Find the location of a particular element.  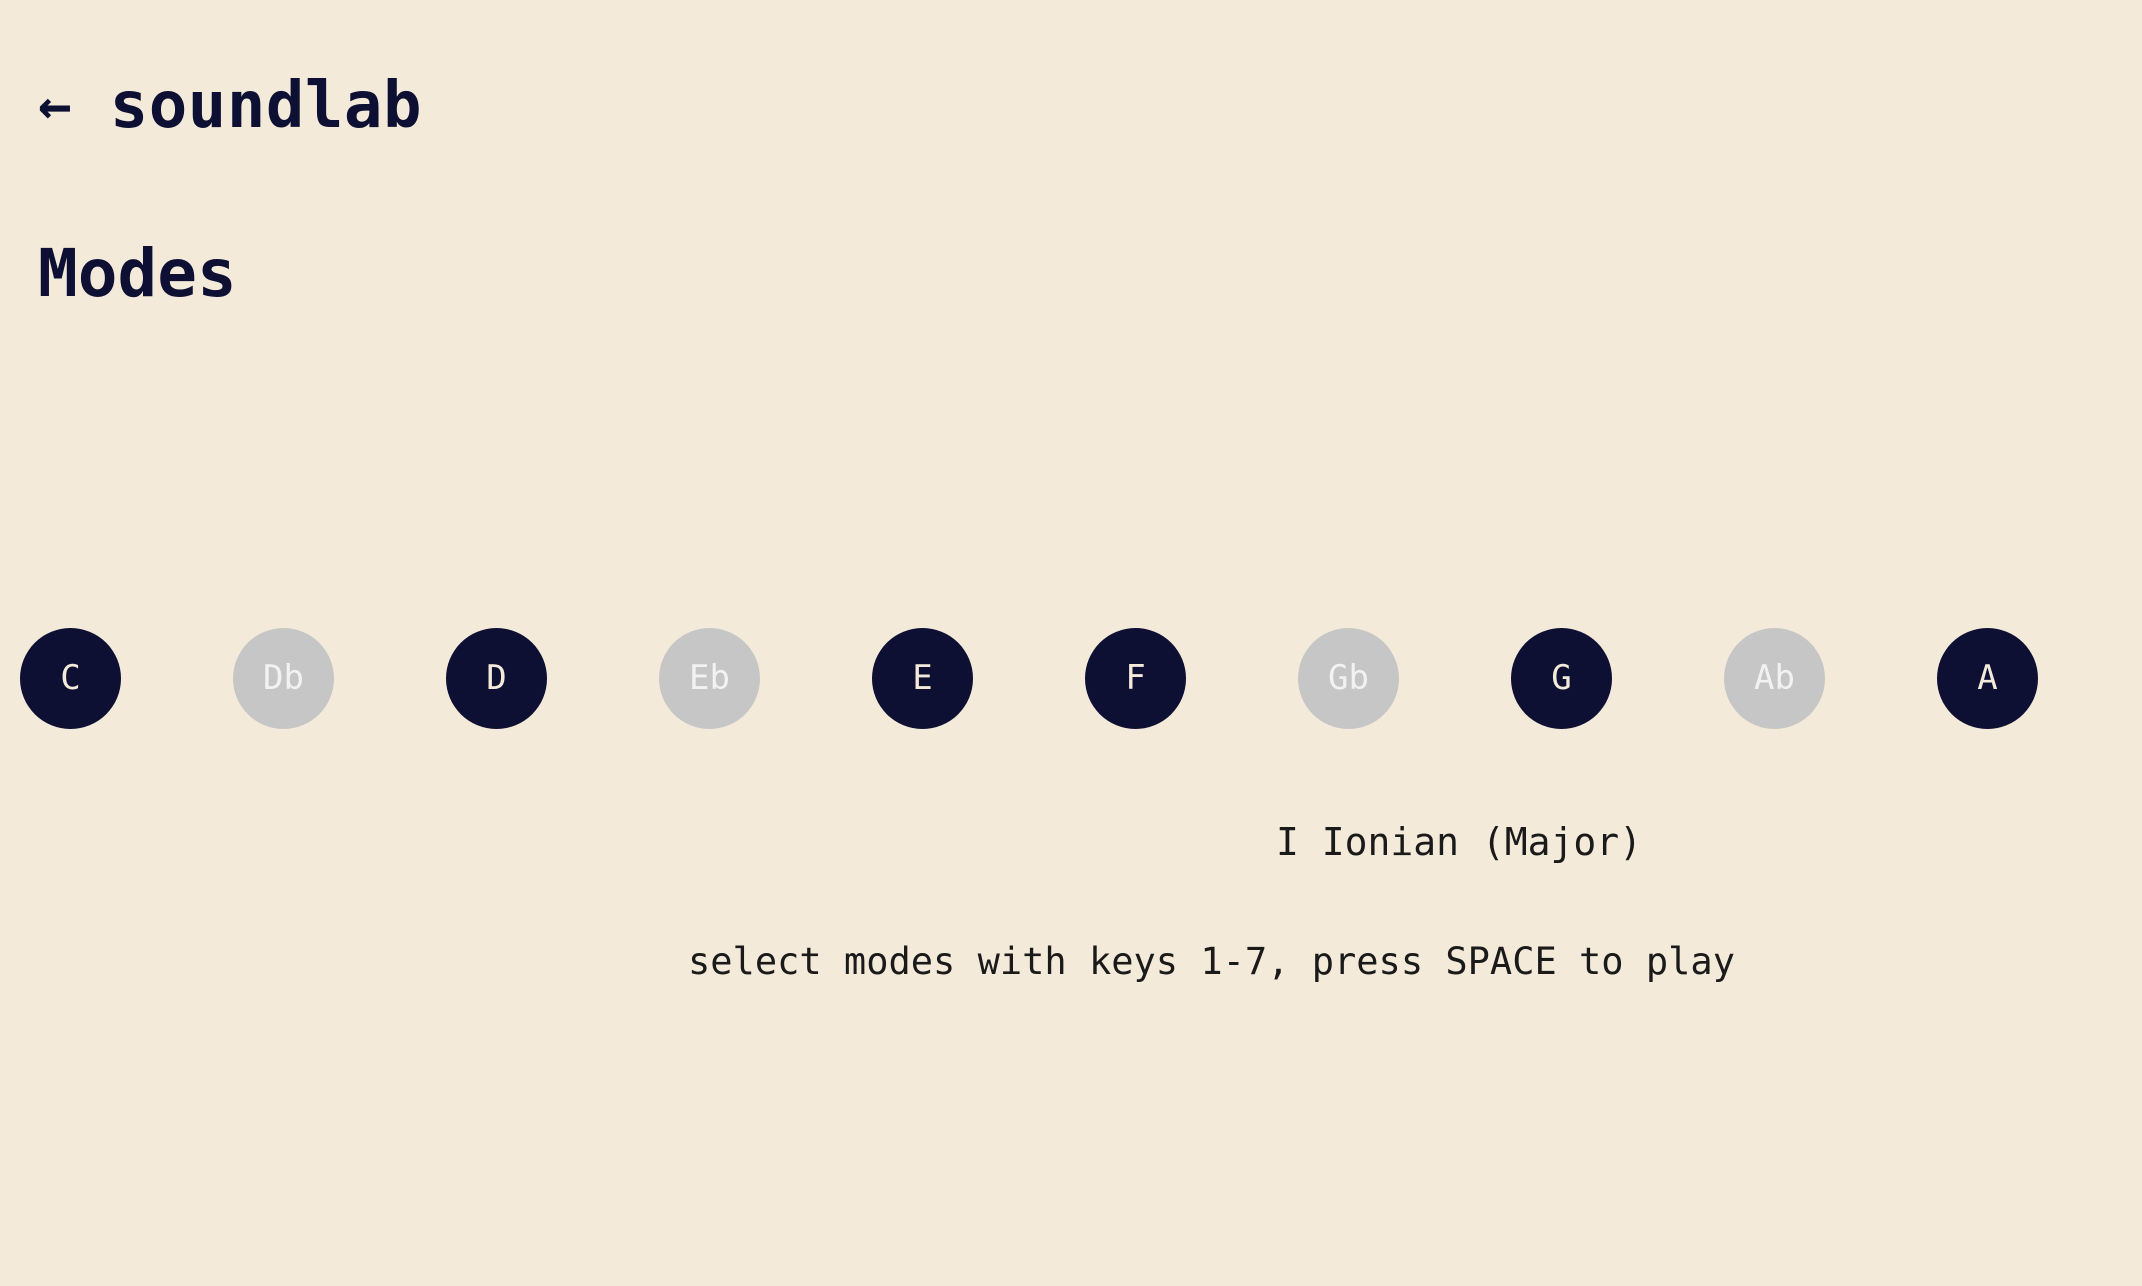

note-button-gb: Gb is located at coordinates (1348, 678).